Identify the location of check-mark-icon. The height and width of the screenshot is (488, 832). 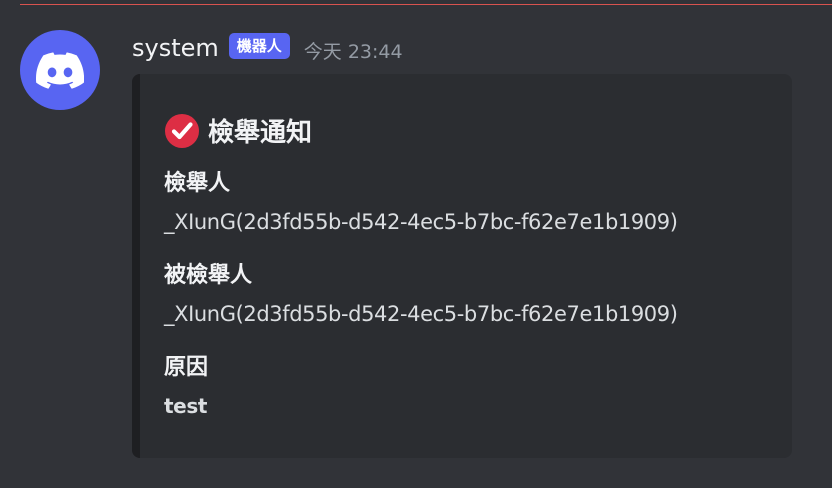
(182, 131).